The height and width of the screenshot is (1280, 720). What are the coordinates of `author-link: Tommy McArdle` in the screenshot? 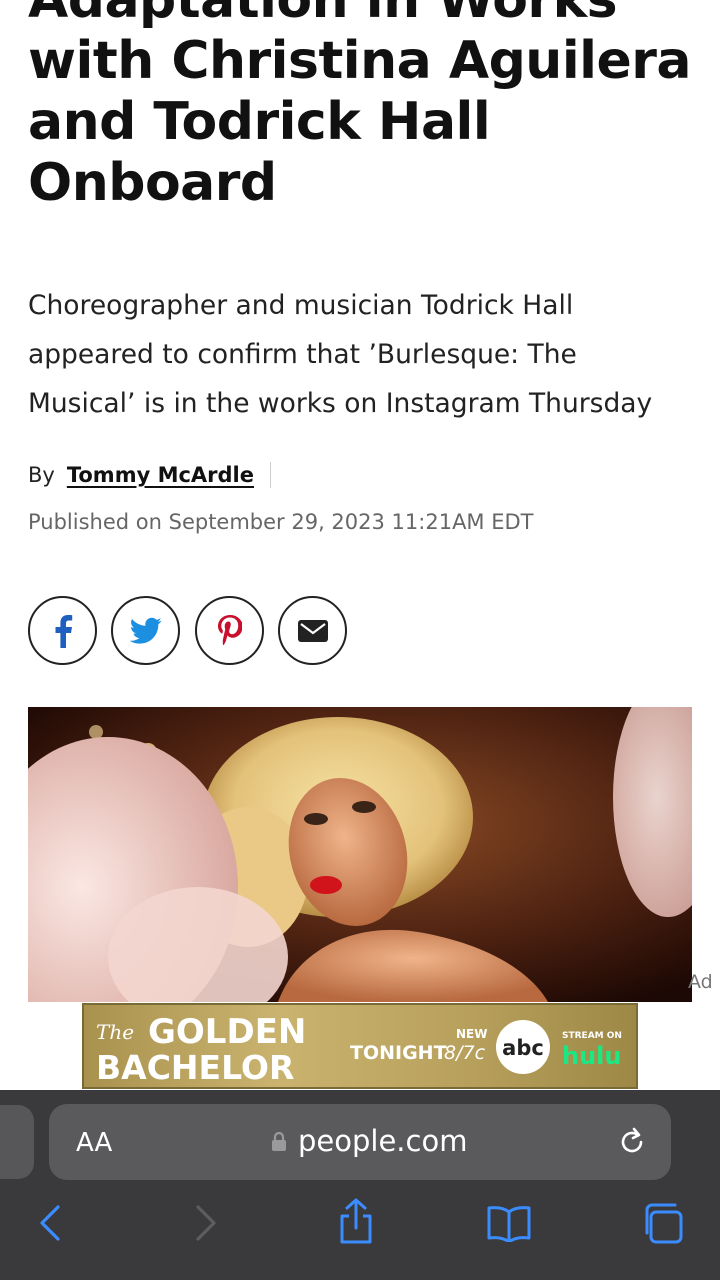 It's located at (160, 475).